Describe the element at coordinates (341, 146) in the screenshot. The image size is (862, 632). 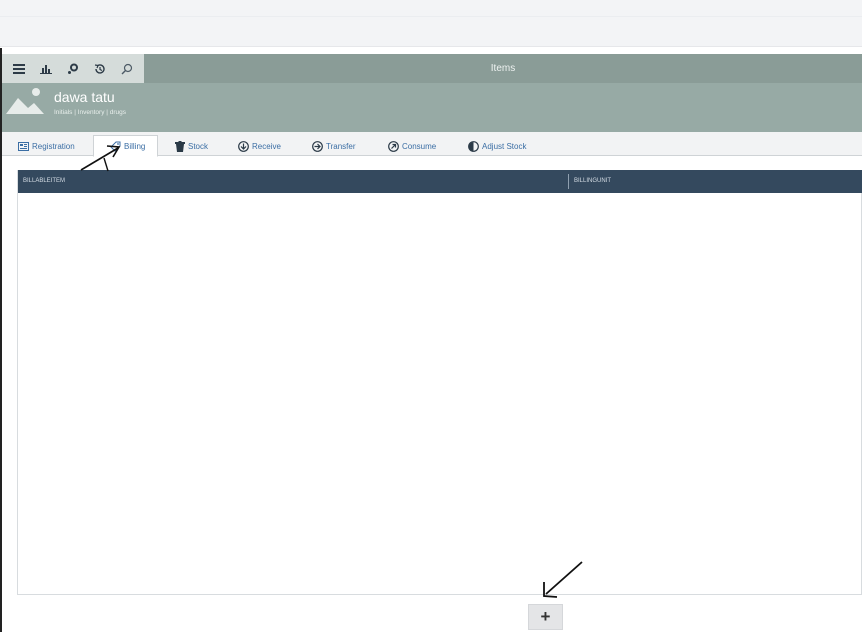
I see `tab-label: Transfer` at that location.